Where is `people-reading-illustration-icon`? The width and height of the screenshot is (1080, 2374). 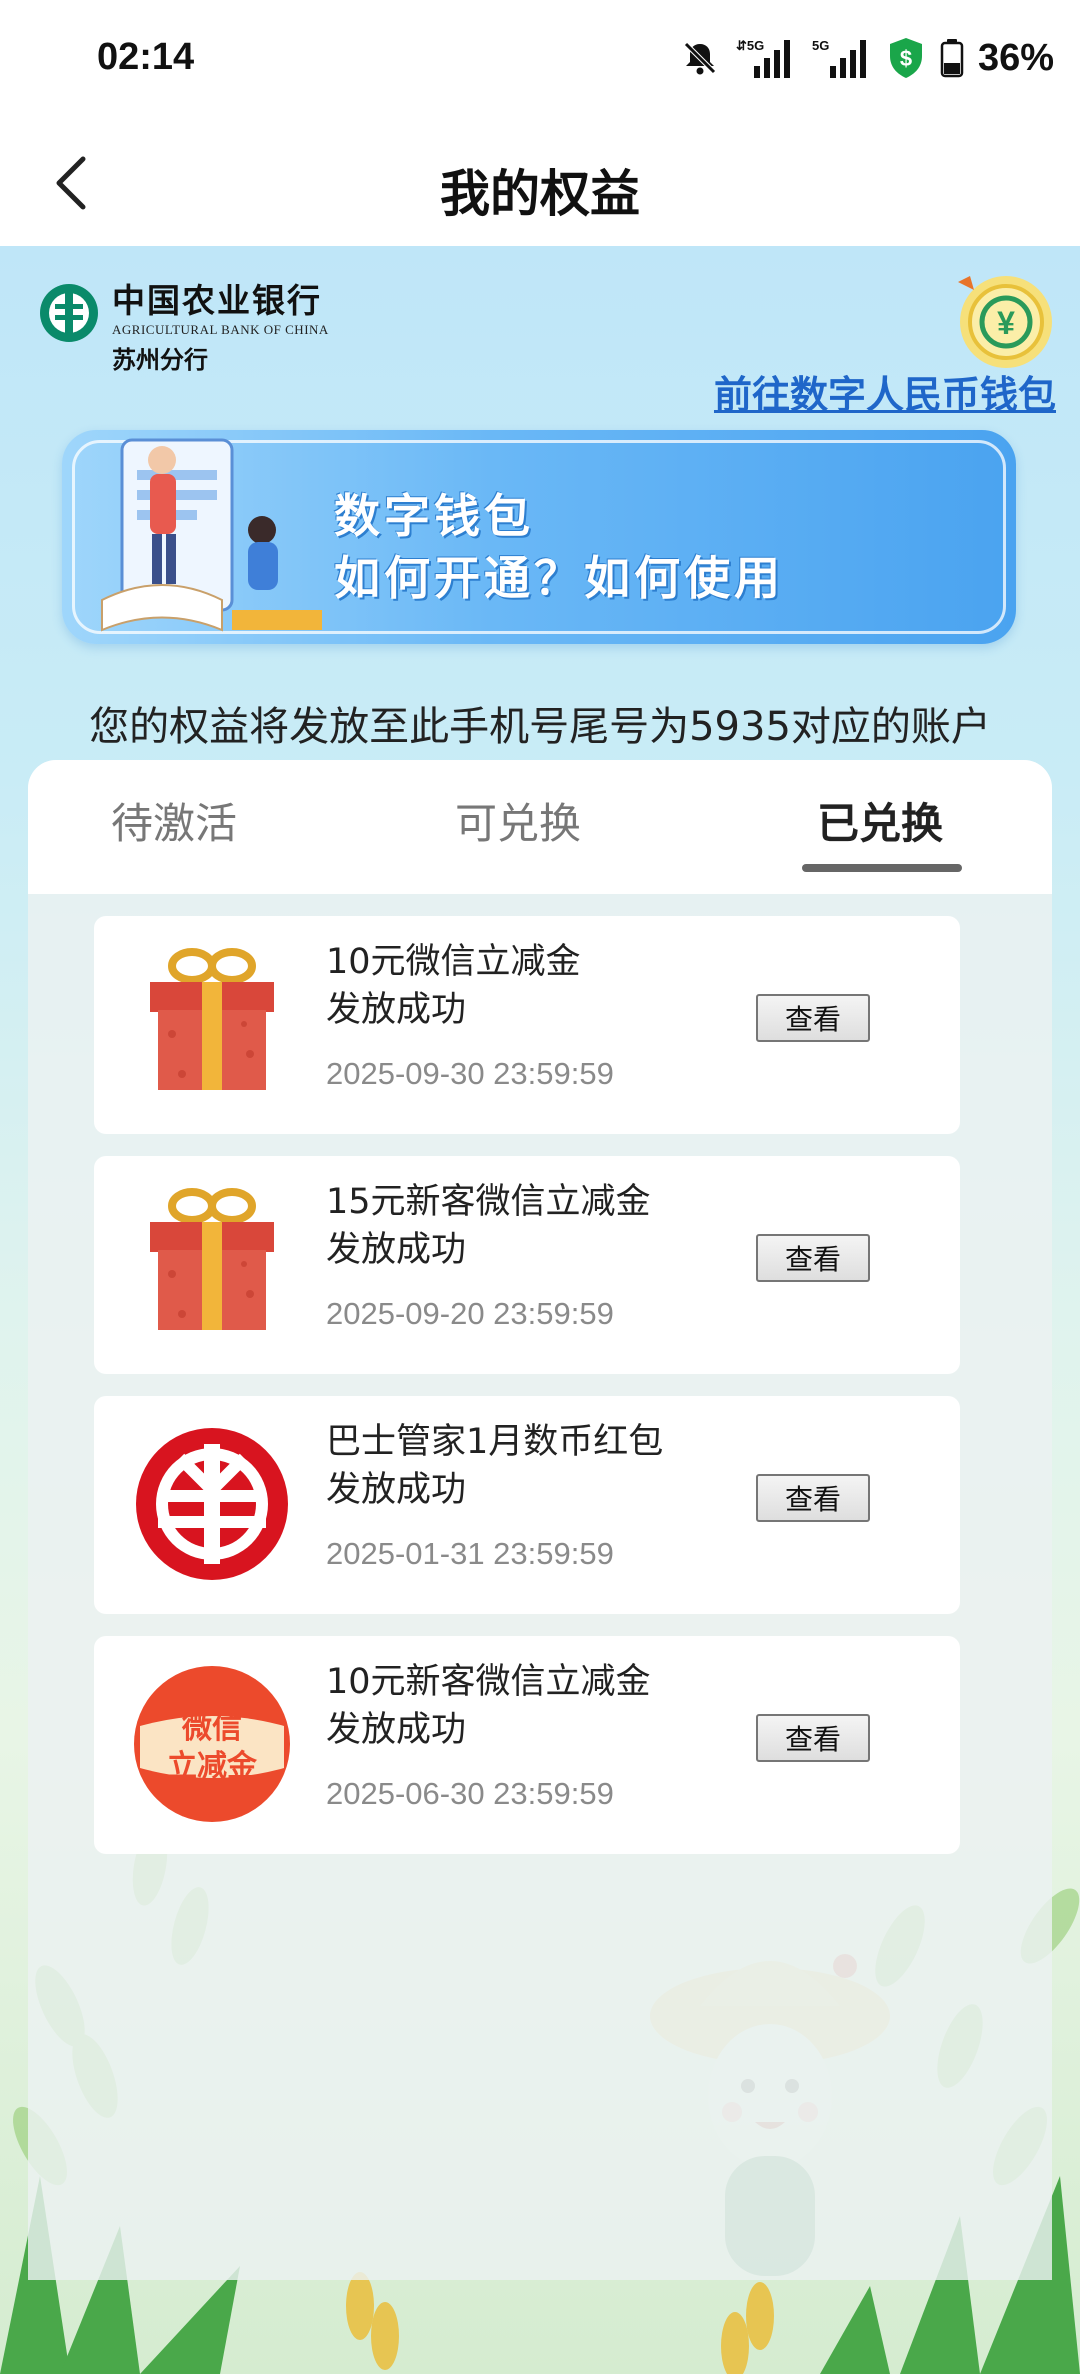
people-reading-illustration-icon is located at coordinates (211, 535).